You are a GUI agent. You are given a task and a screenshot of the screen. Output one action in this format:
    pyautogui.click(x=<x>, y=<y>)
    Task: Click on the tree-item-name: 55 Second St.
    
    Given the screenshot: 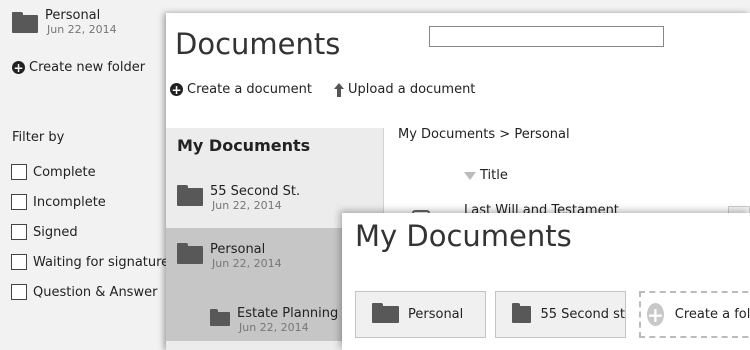 What is the action you would take?
    pyautogui.click(x=255, y=191)
    